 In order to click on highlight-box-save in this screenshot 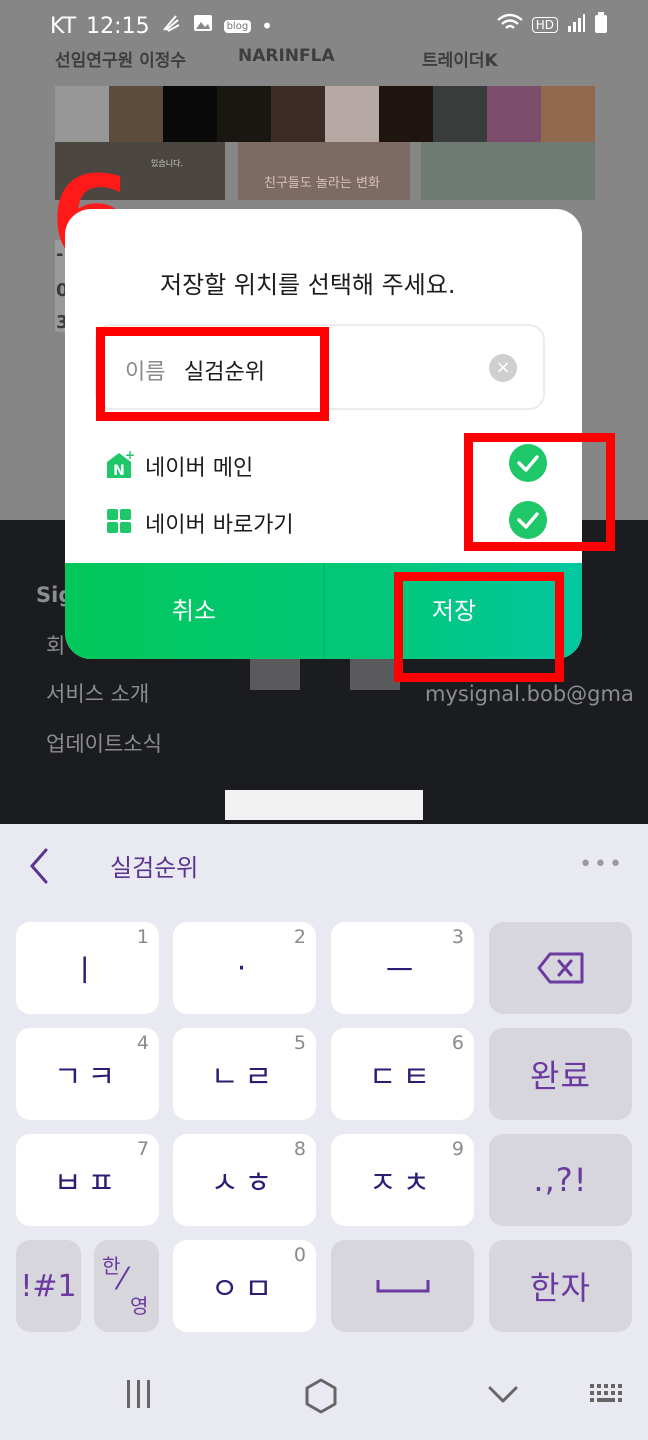, I will do `click(479, 627)`.